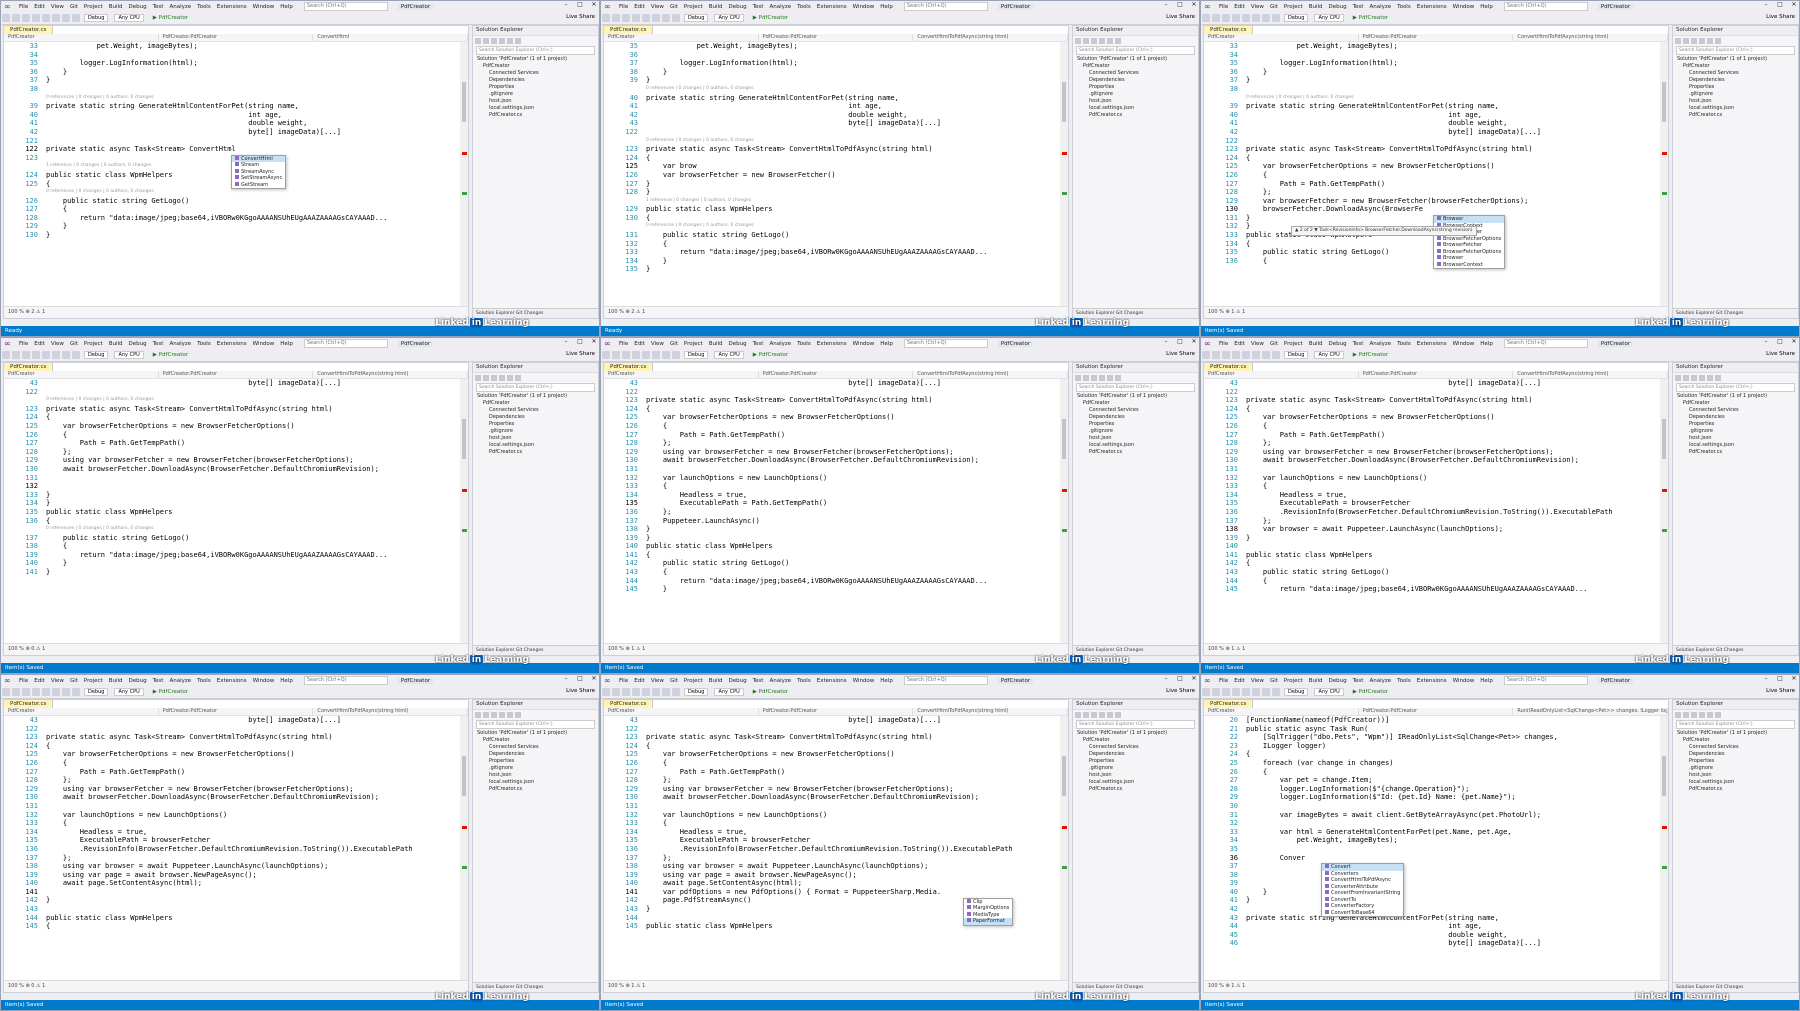 Image resolution: width=1800 pixels, height=1011 pixels. I want to click on platform-dropdown: Any CPU, so click(129, 18).